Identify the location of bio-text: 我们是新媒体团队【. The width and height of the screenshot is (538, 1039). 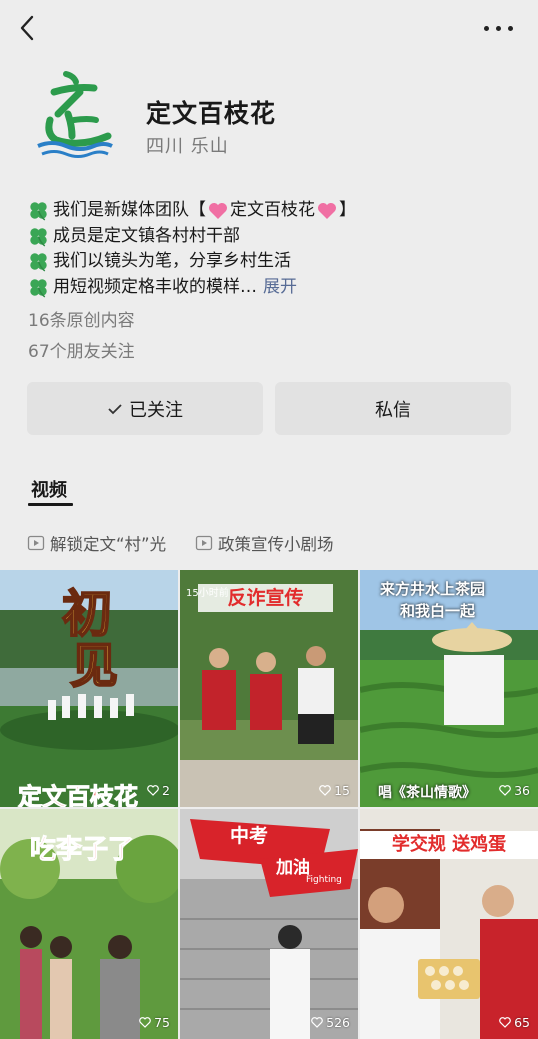
(129, 210).